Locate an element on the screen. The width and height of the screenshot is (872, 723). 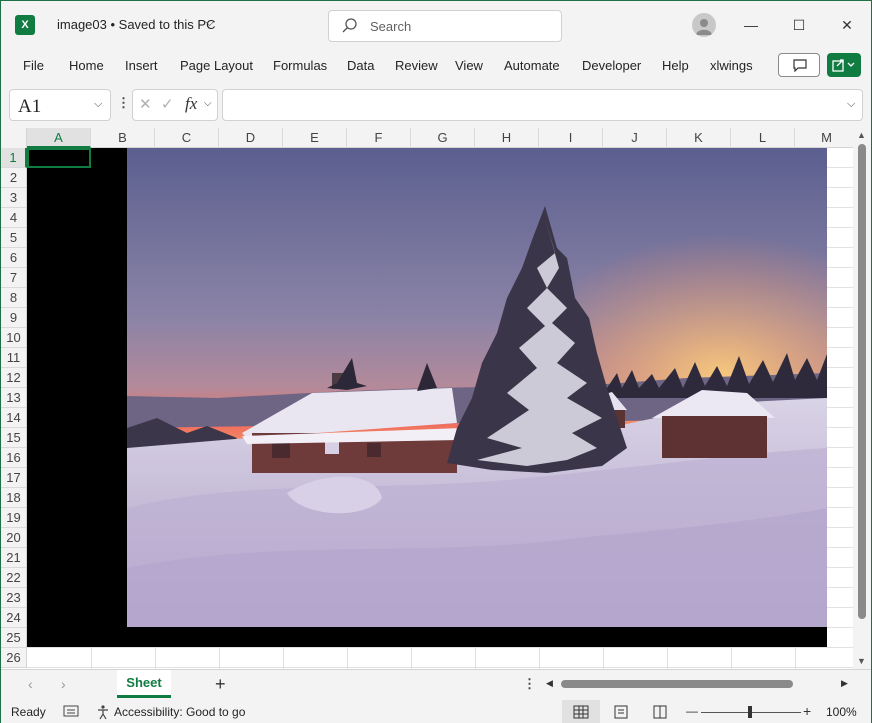
prev-sheet-icon: ‹ is located at coordinates (30, 684).